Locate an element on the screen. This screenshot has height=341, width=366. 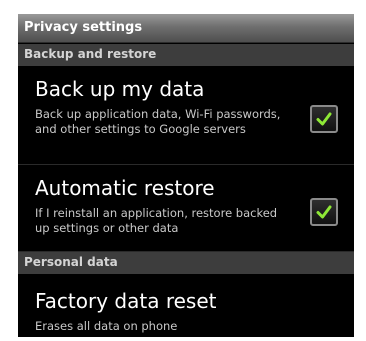
back-up-my-data-checkbox is located at coordinates (324, 119).